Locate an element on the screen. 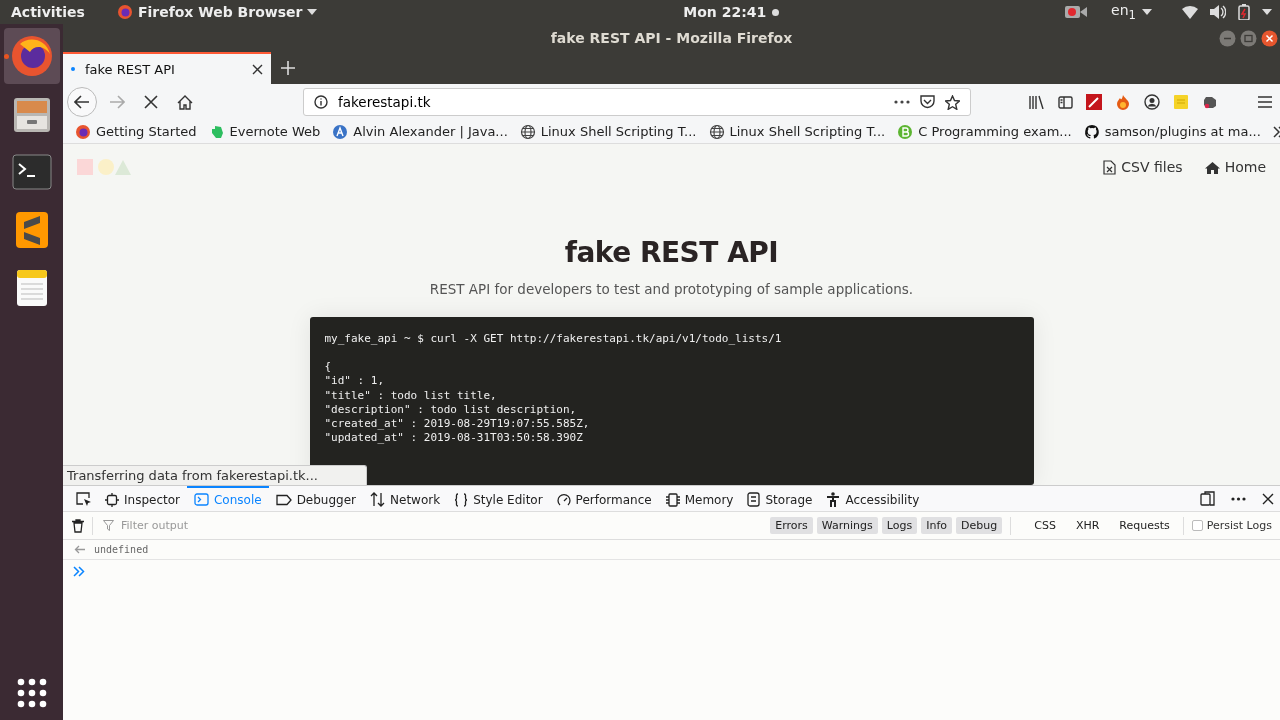  apps-grid-icon is located at coordinates (31, 693).